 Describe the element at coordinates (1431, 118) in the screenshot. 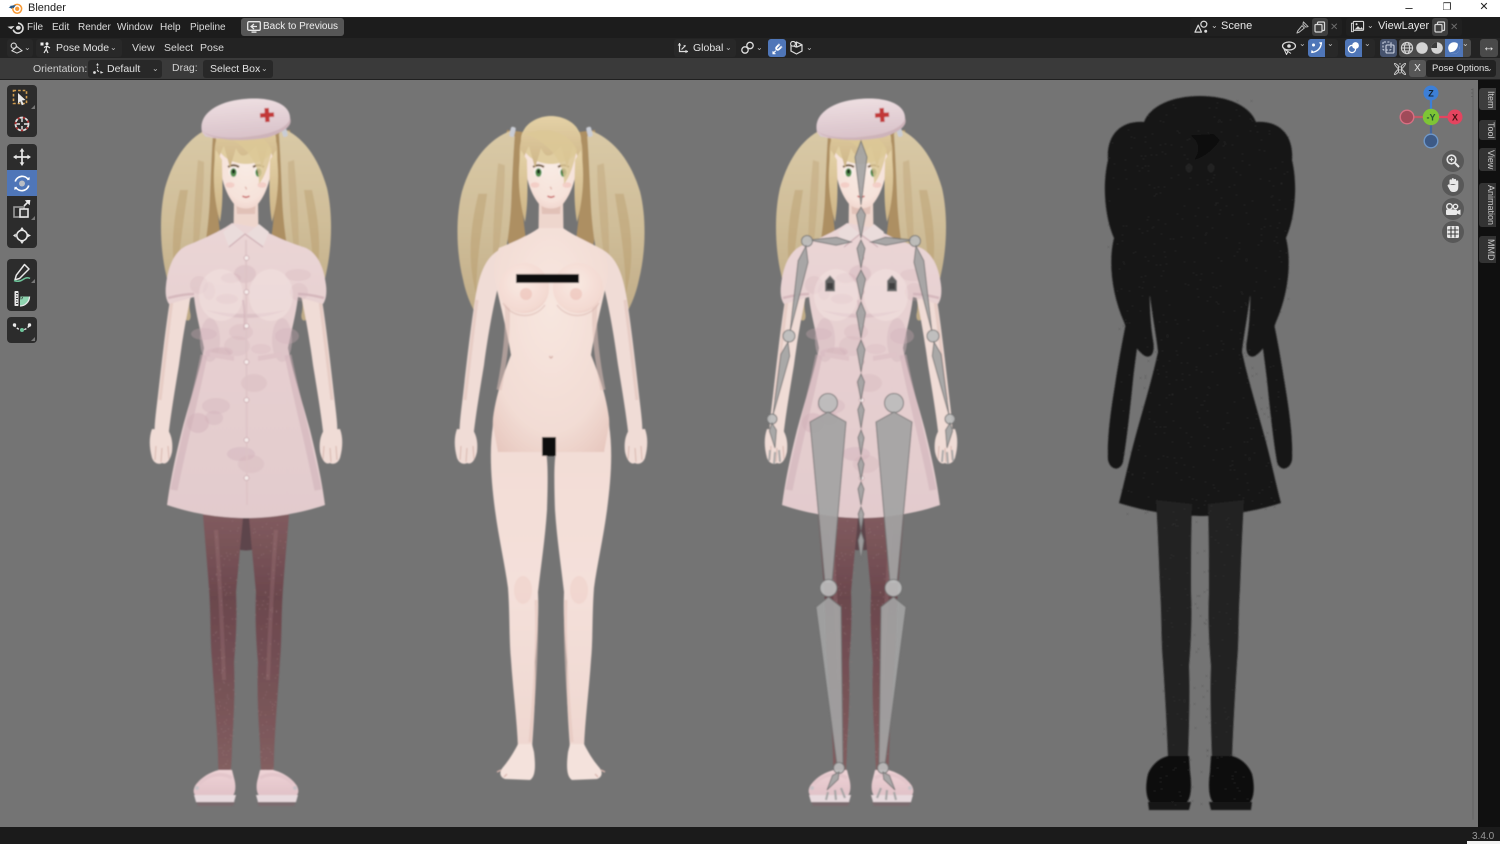

I see `svg-text: -Y` at that location.